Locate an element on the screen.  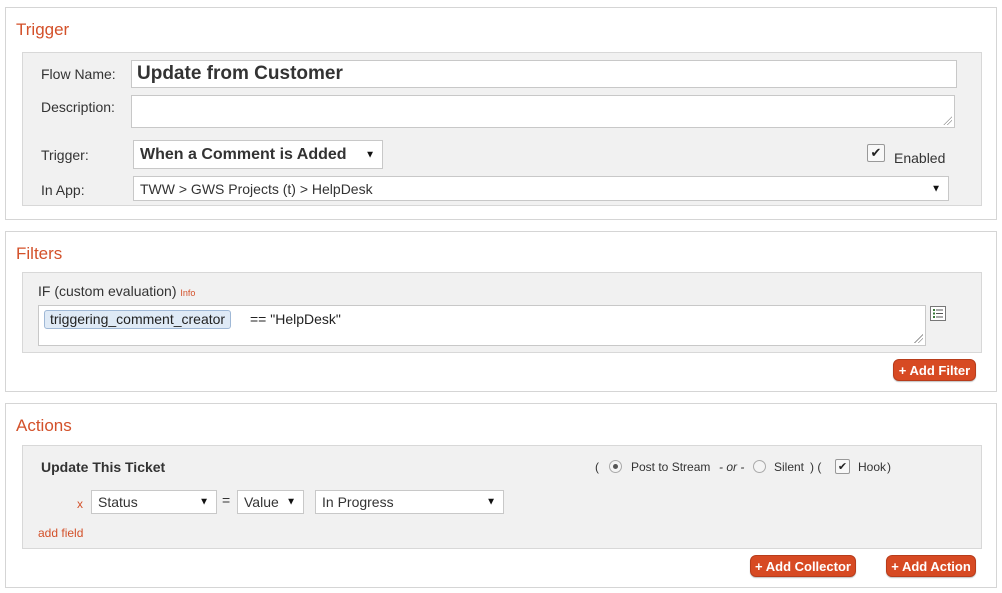
description-textarea is located at coordinates (543, 111).